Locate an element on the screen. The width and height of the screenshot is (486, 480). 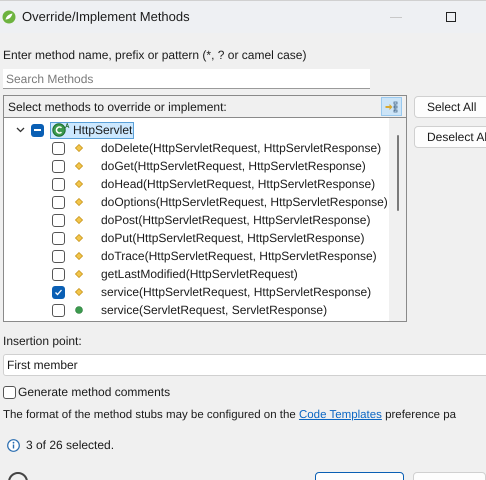
insertion-label: Insertion point: is located at coordinates (43, 341).